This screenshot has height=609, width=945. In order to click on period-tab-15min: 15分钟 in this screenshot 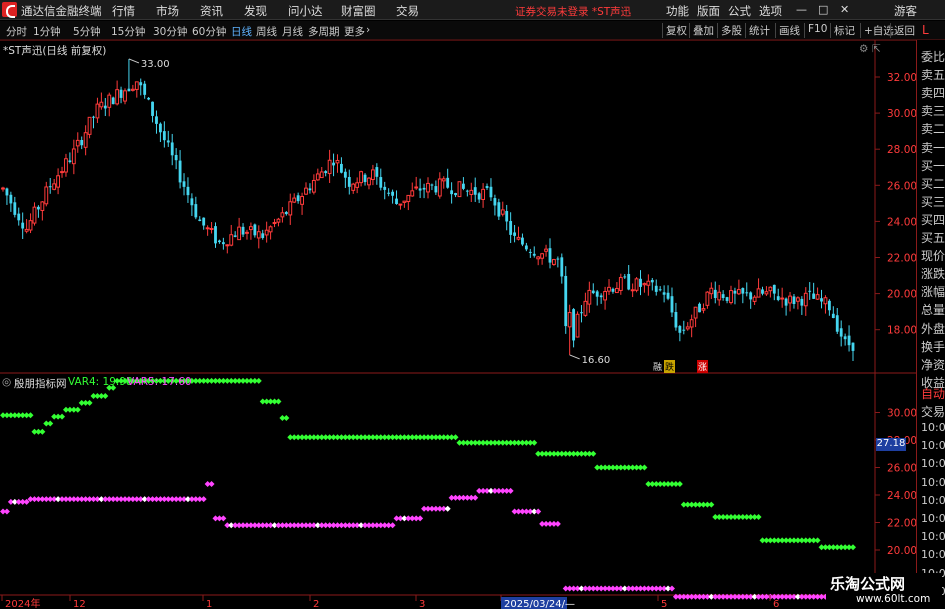, I will do `click(128, 31)`.